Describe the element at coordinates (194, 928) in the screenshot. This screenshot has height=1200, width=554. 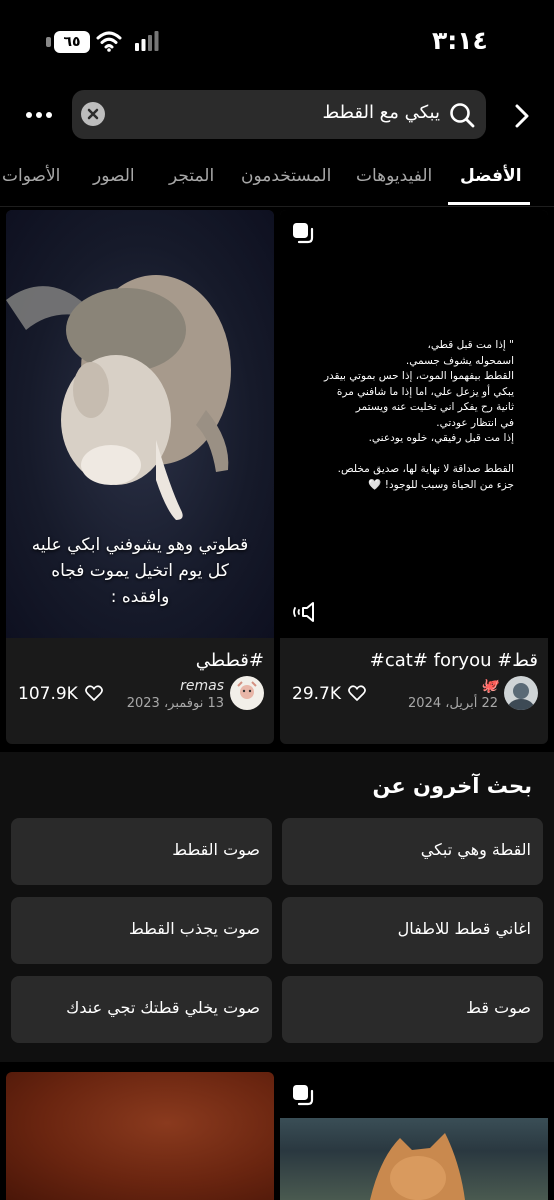
I see `suggestion-label: صوت يجذب القطط` at that location.